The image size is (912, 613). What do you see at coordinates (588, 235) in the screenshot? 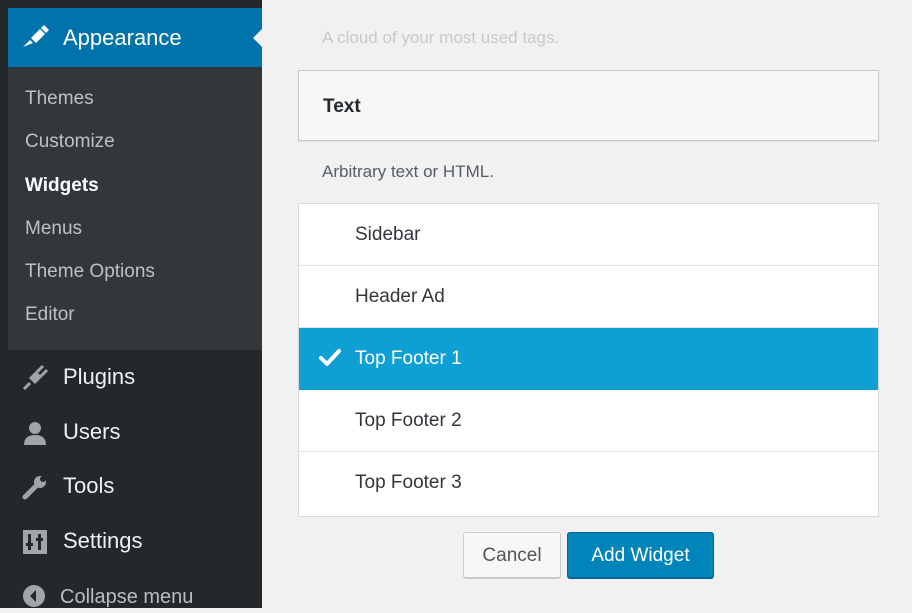
I see `area-option-sidebar: Sidebar` at bounding box center [588, 235].